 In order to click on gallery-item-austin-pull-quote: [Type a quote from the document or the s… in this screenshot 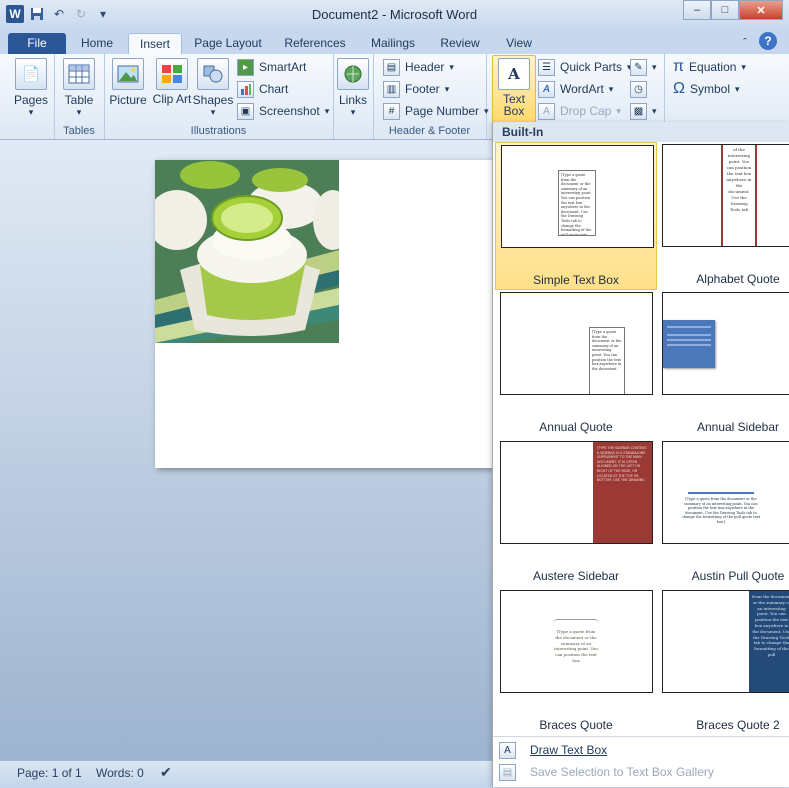, I will do `click(723, 513)`.